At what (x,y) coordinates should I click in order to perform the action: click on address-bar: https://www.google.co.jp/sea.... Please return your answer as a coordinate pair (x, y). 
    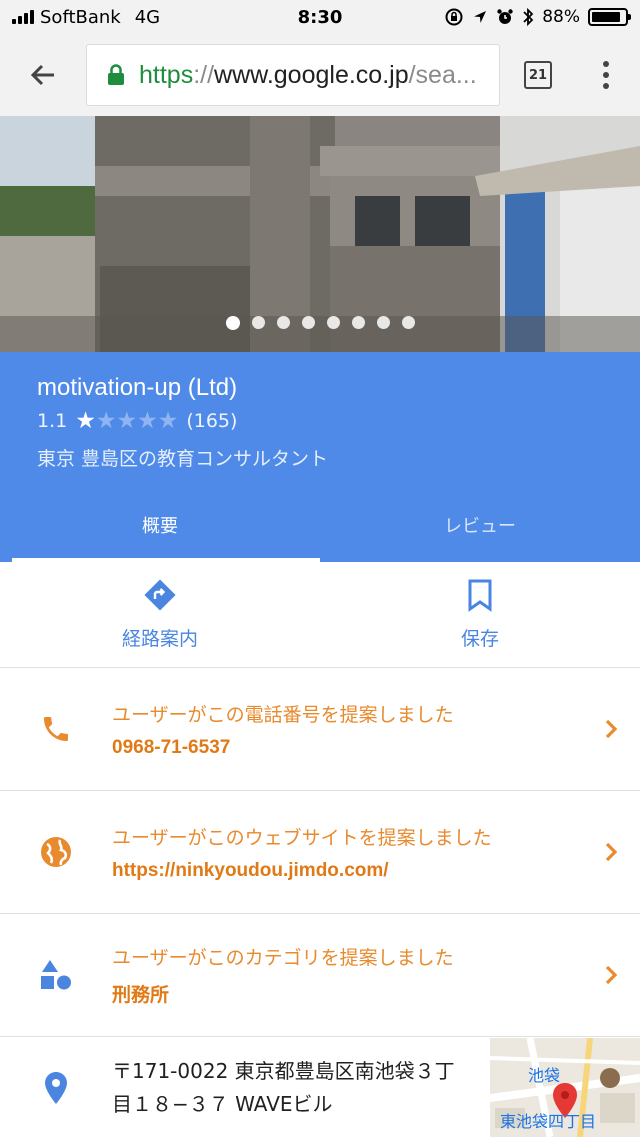
    Looking at the image, I should click on (293, 75).